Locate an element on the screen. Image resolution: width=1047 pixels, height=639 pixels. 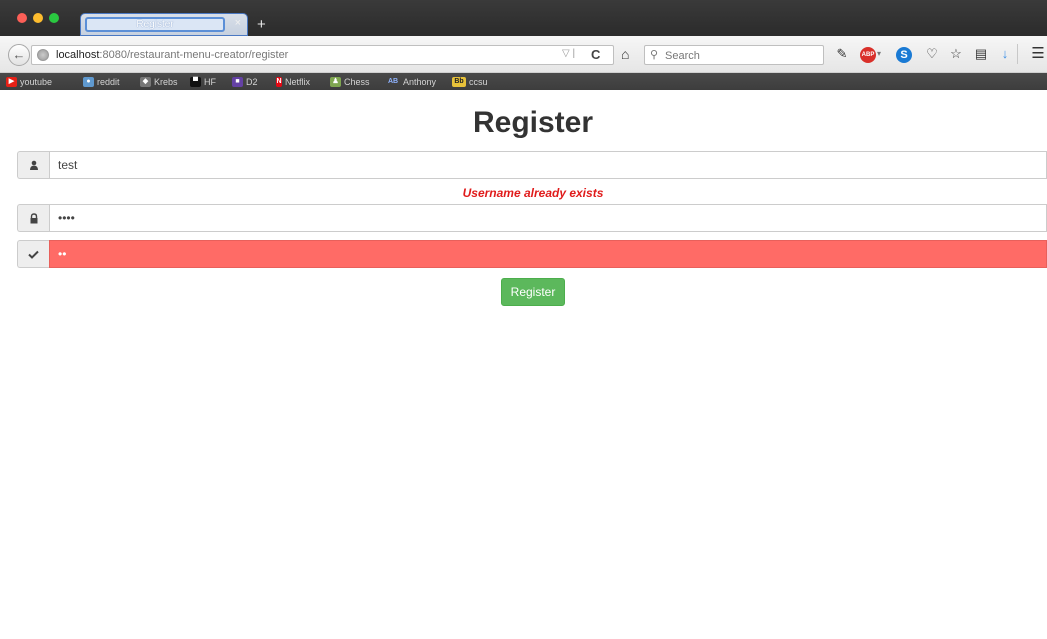
register-button: Register is located at coordinates (533, 292).